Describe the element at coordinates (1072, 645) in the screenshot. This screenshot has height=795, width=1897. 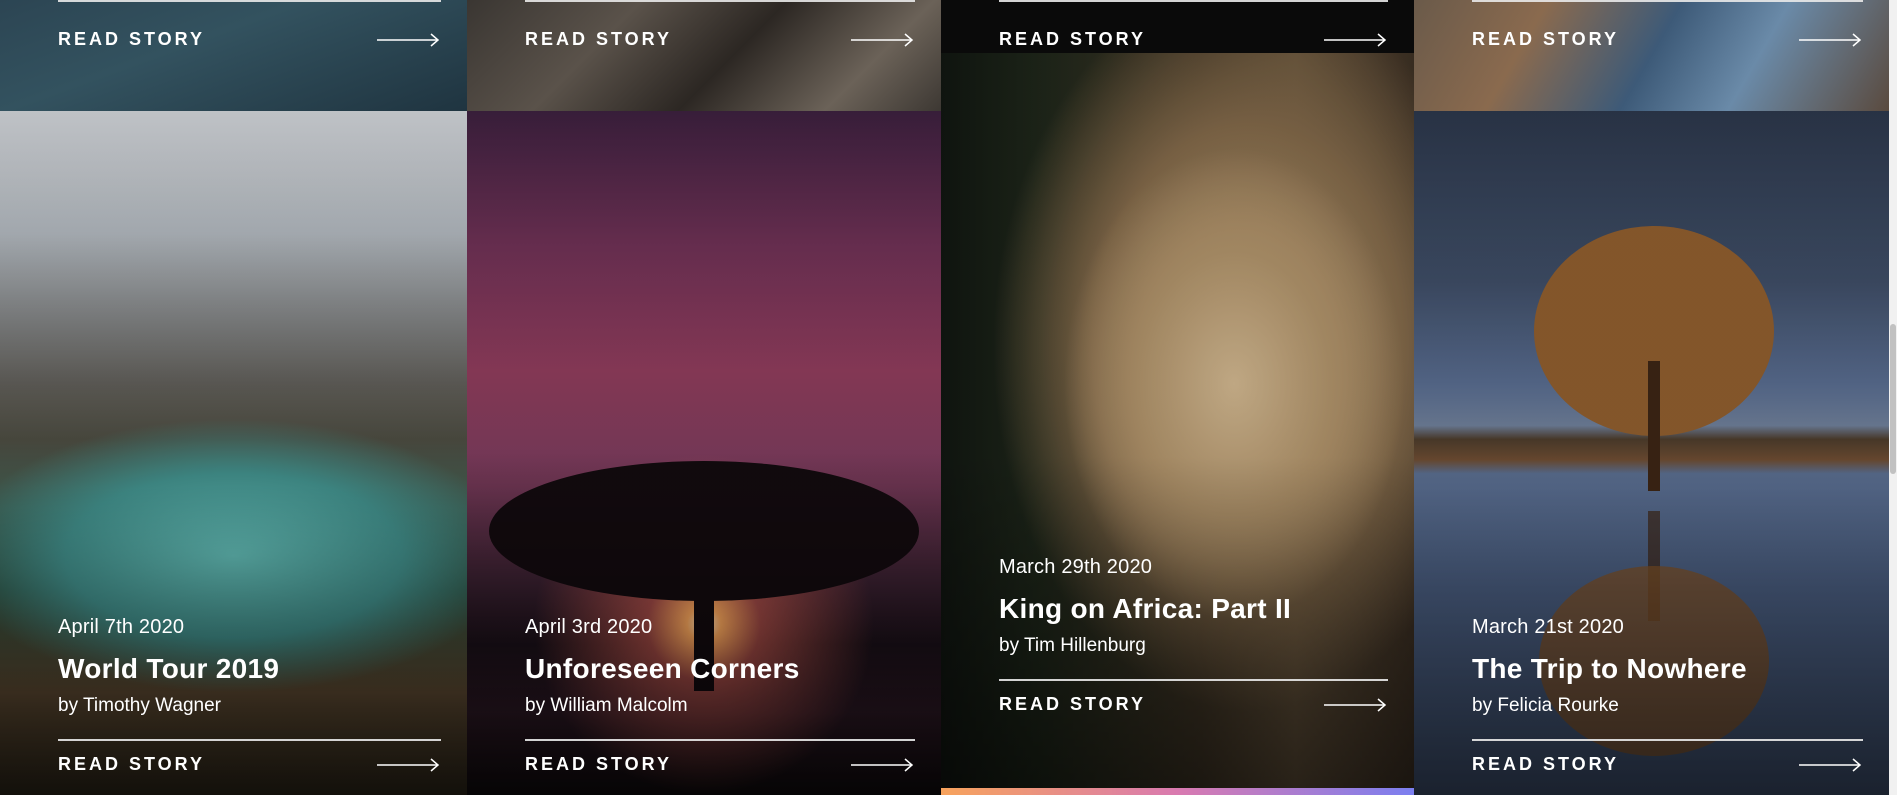
I see `story-author: by Tim Hillenburg` at that location.